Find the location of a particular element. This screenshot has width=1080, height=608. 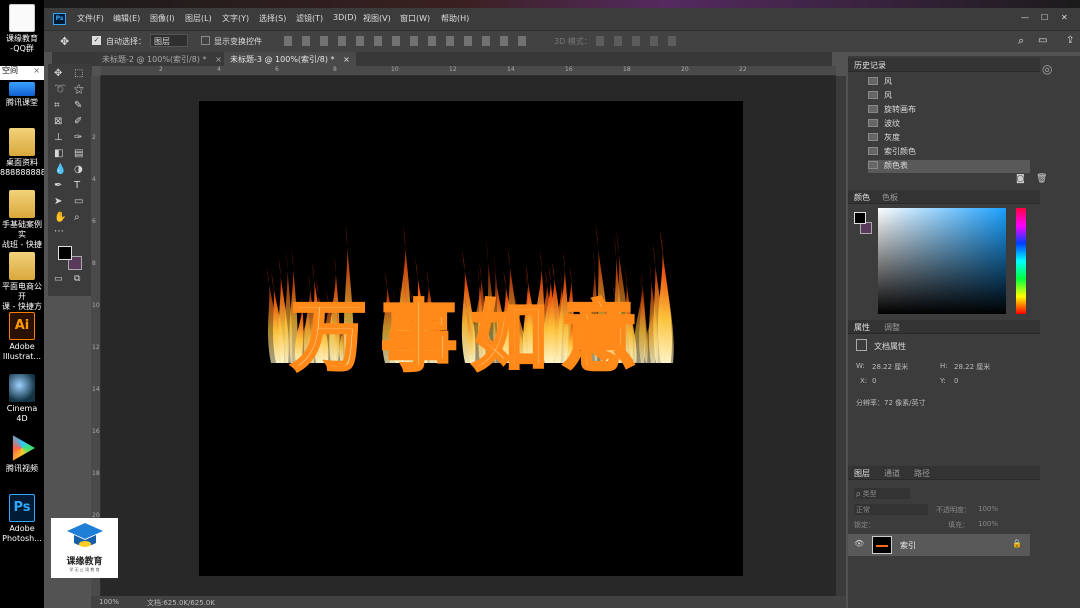

desktop-icon-tencent-video: 腾讯视频 is located at coordinates (22, 454).